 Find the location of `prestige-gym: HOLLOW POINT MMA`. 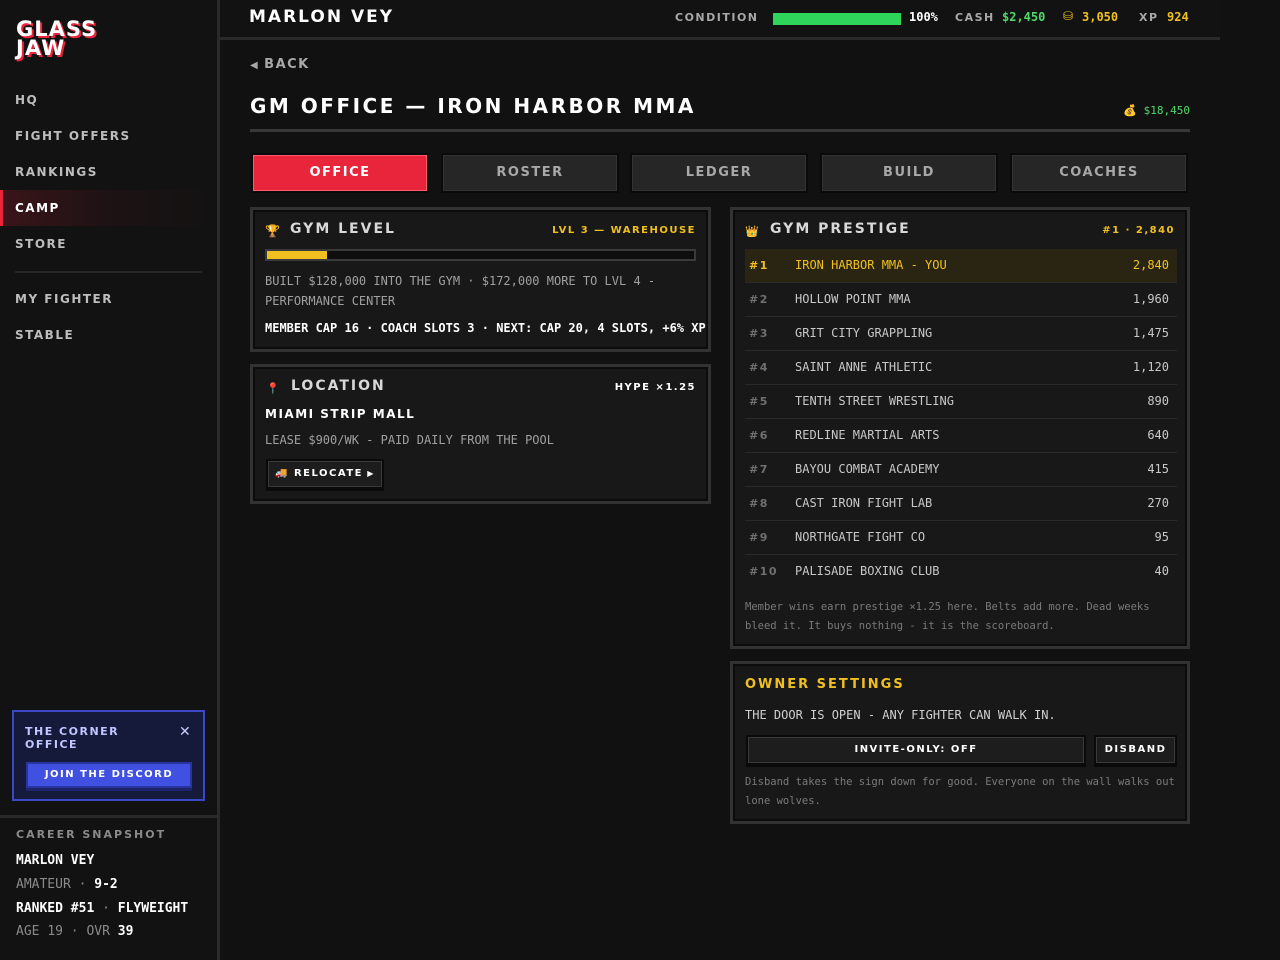

prestige-gym: HOLLOW POINT MMA is located at coordinates (853, 299).